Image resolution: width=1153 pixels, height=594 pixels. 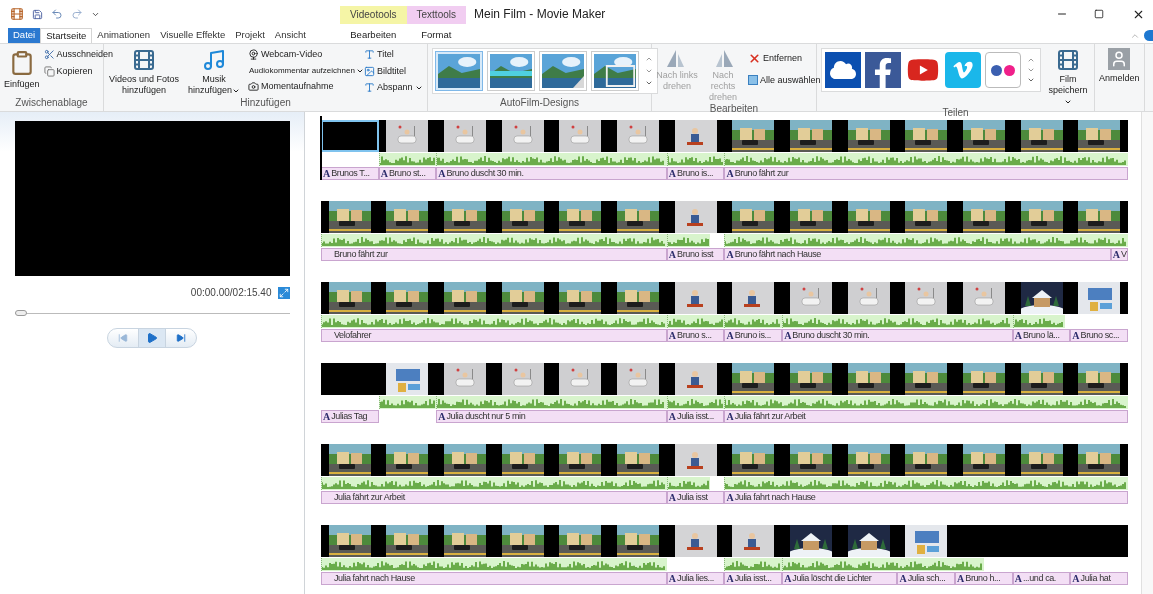 I want to click on add-music-button: Musik hinzufügen, so click(x=214, y=72).